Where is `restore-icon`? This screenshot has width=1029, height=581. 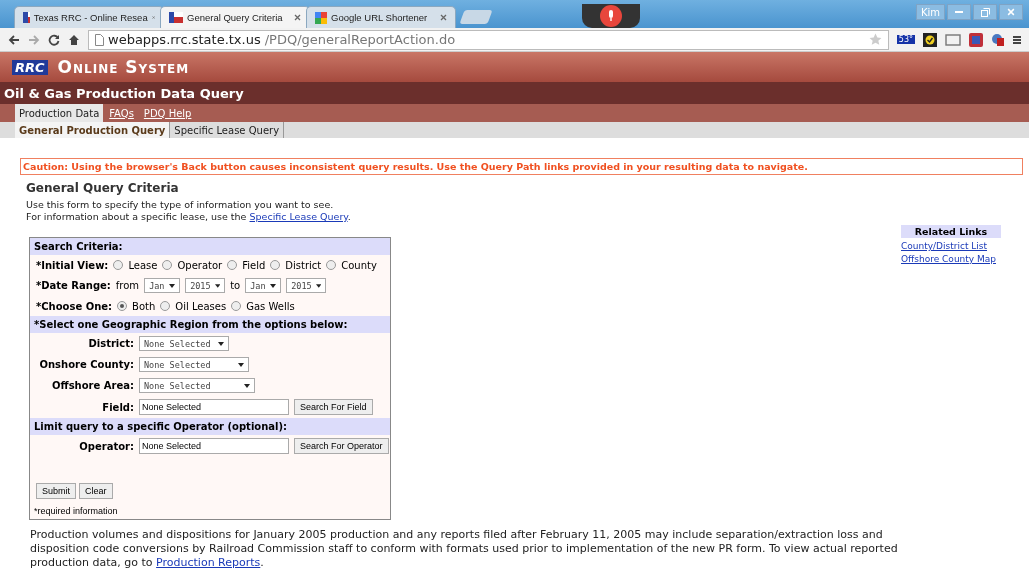 restore-icon is located at coordinates (985, 12).